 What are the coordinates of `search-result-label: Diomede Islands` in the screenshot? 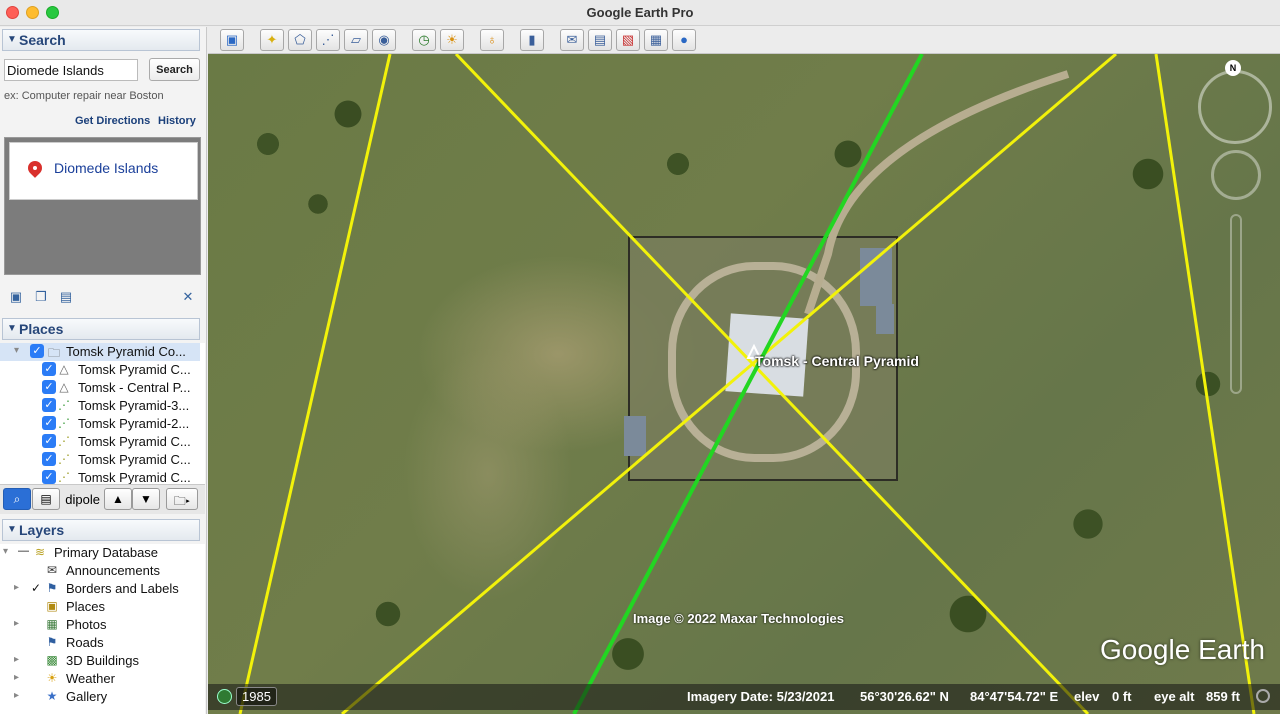 It's located at (106, 168).